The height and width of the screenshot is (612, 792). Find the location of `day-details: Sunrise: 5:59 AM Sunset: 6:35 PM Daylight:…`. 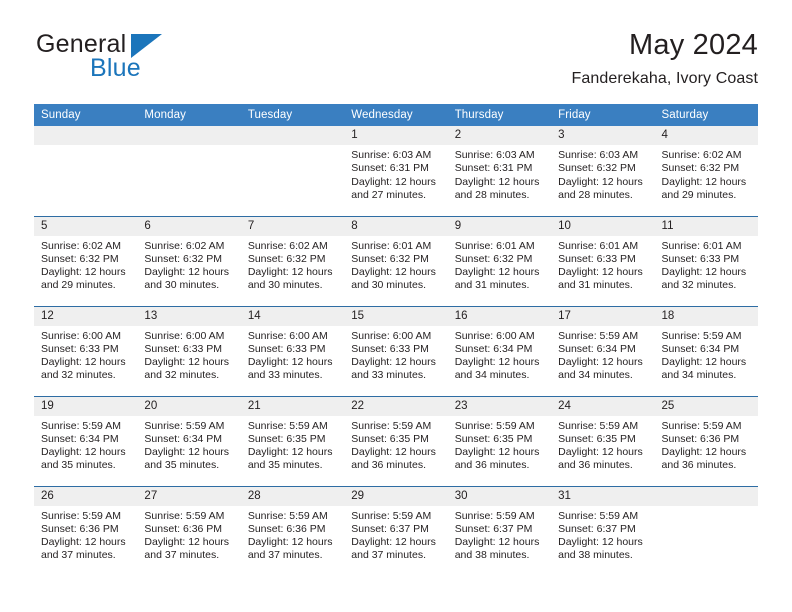

day-details: Sunrise: 5:59 AM Sunset: 6:35 PM Daylight:… is located at coordinates (395, 444).